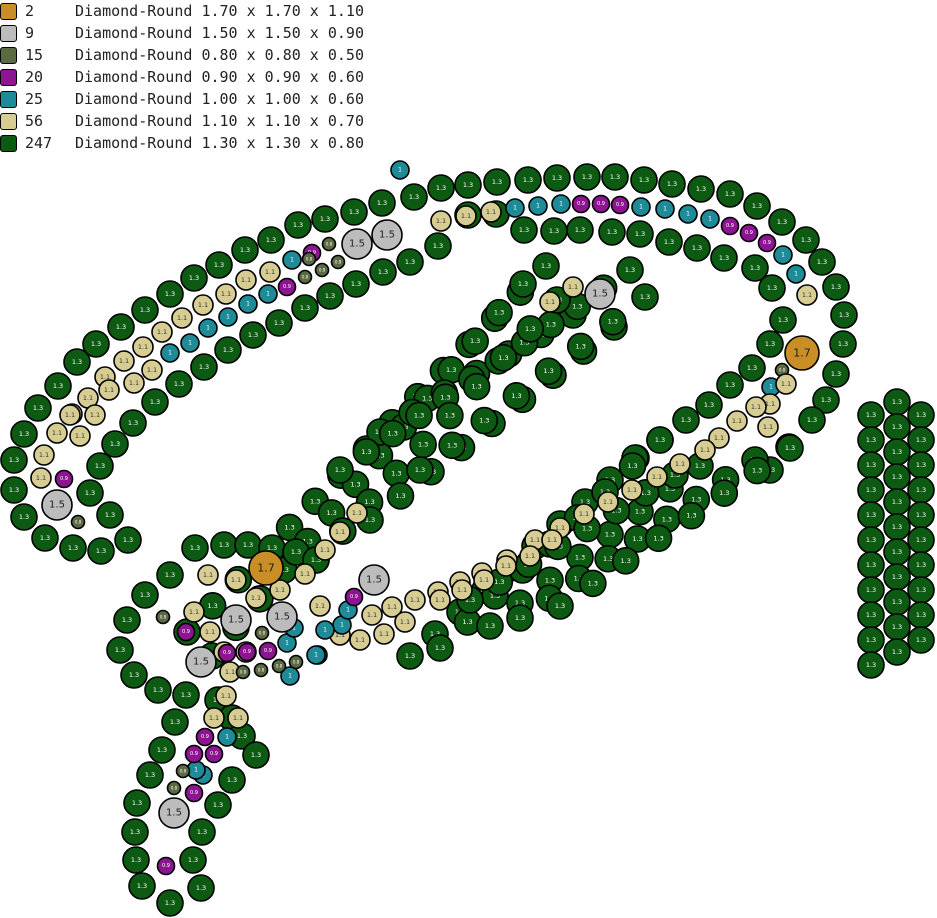 This screenshot has height=918, width=937. I want to click on stone-size-label: 1.7, so click(802, 353).